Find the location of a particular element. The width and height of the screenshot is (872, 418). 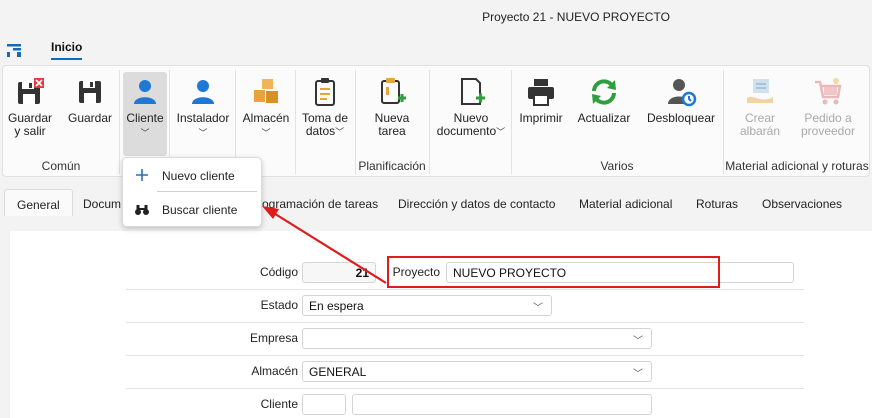

pedido-a-proveedor-label: Pedido a proveedor is located at coordinates (828, 124).